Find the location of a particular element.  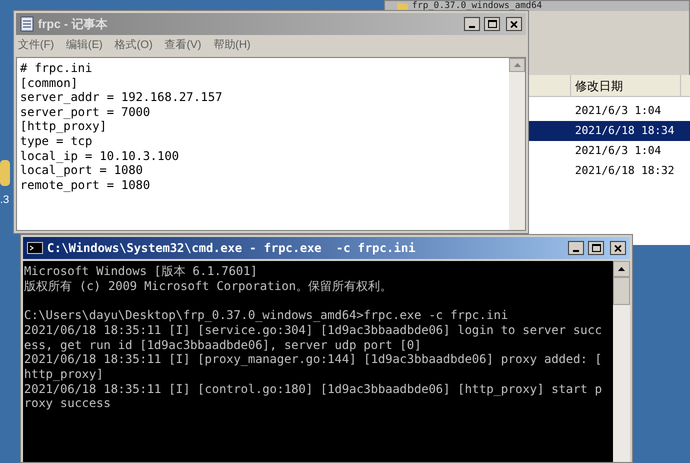

file-row-date: 2021/6/18 18:32 is located at coordinates (609, 171).